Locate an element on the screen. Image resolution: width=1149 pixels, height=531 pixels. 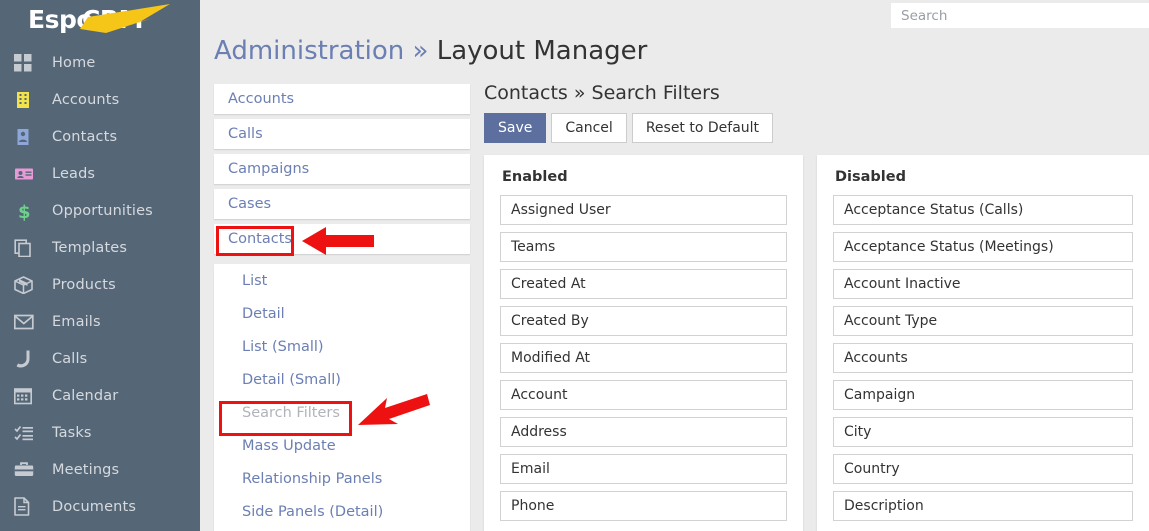
enabled-field-item: Created By is located at coordinates (643, 321).